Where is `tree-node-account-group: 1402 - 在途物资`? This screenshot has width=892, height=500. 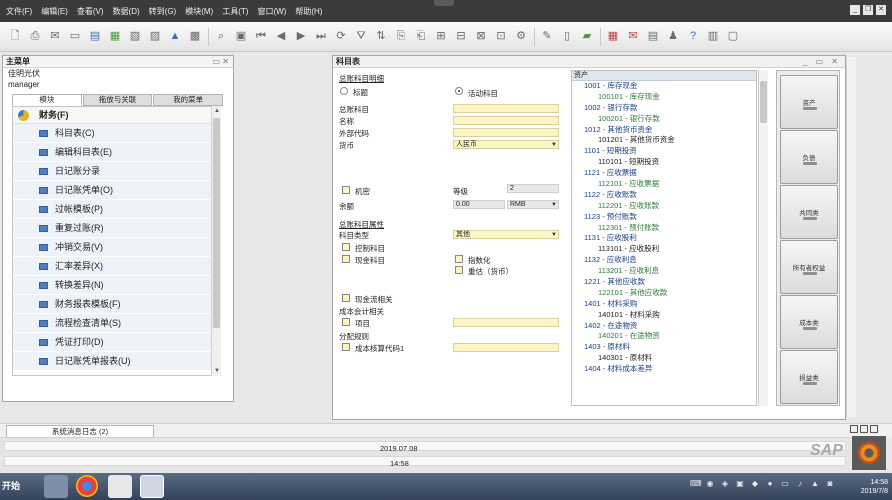 tree-node-account-group: 1402 - 在途物资 is located at coordinates (664, 326).